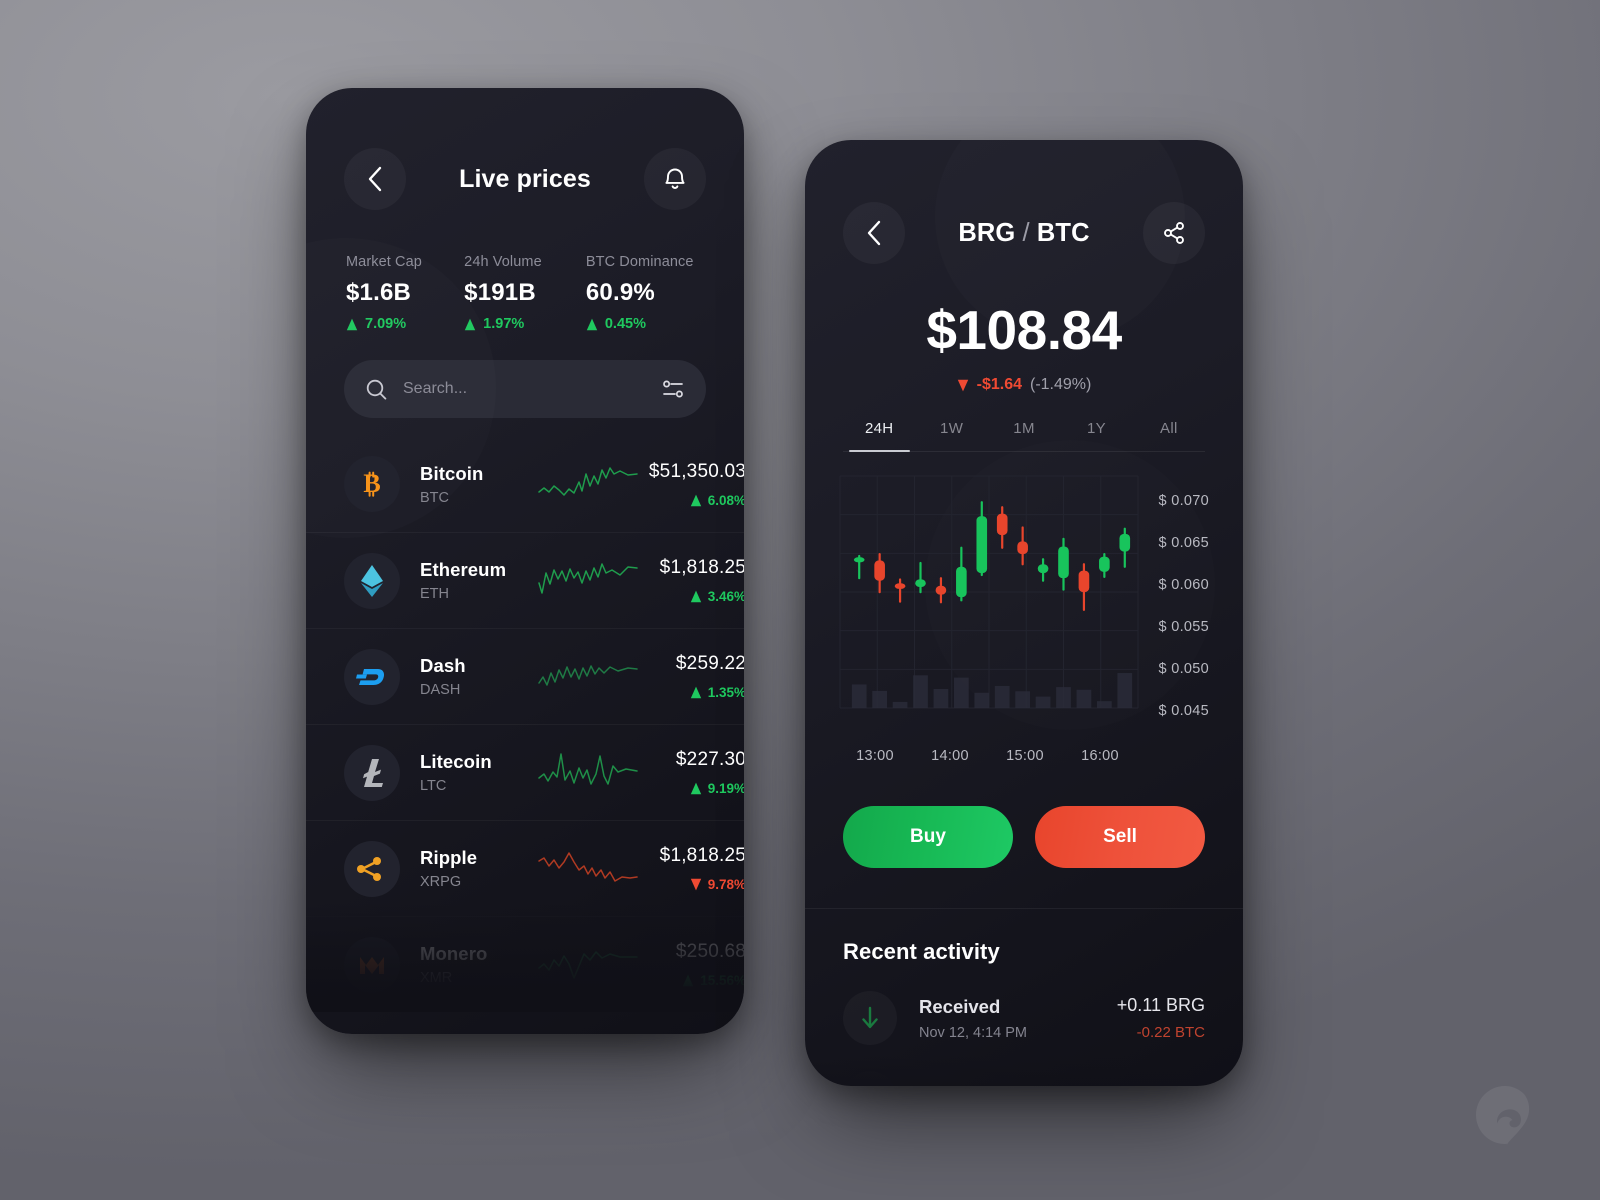  I want to click on search-input, so click(524, 389).